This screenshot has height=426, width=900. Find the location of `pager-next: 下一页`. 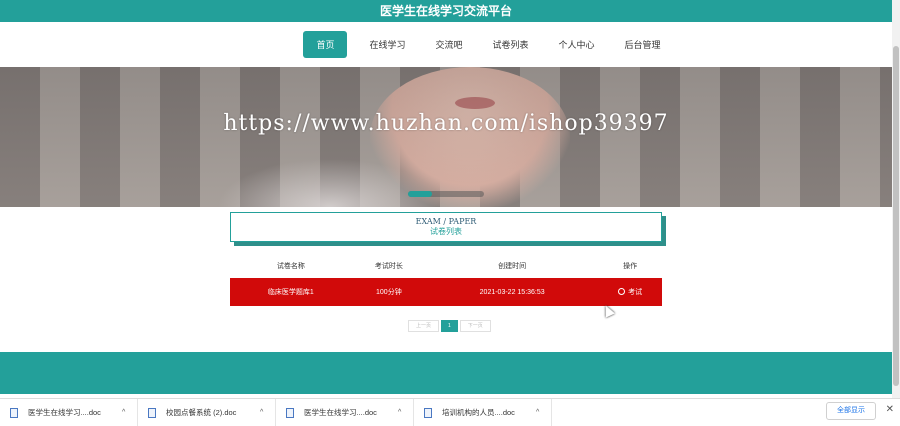

pager-next: 下一页 is located at coordinates (475, 326).